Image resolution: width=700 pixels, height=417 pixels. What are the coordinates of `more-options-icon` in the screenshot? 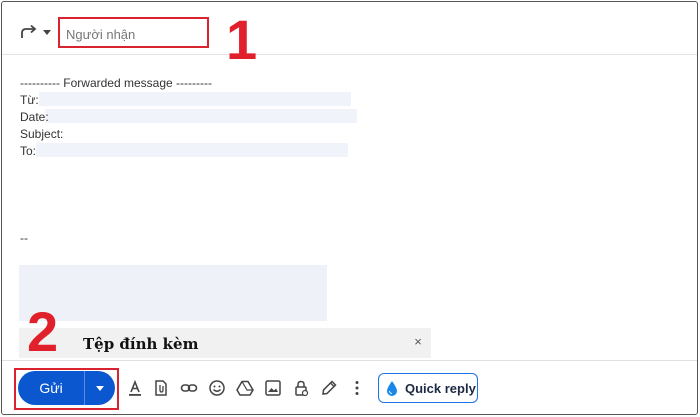 It's located at (357, 388).